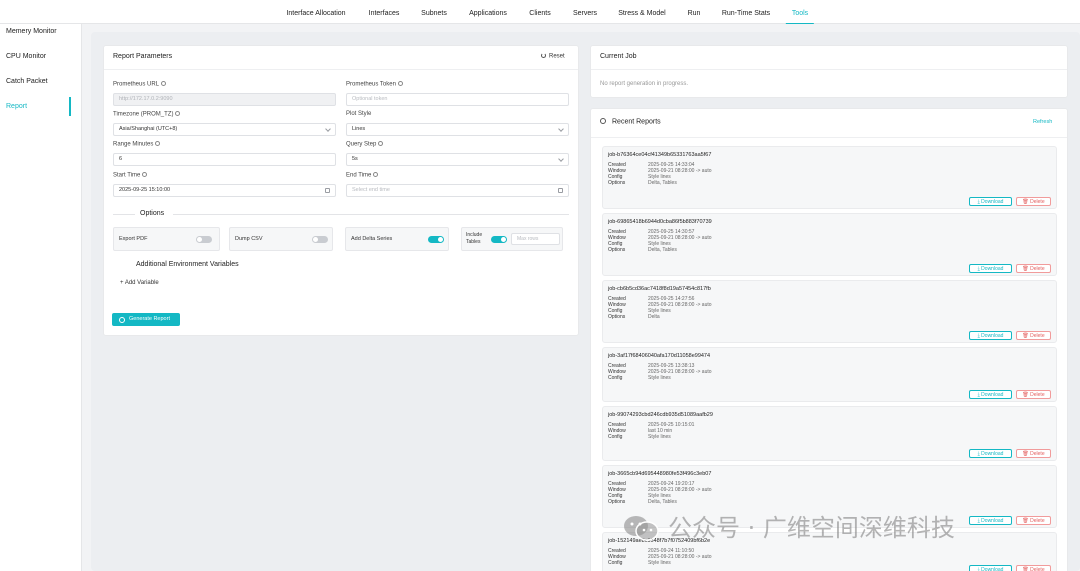  I want to click on end-time-picker: Select end time, so click(457, 190).